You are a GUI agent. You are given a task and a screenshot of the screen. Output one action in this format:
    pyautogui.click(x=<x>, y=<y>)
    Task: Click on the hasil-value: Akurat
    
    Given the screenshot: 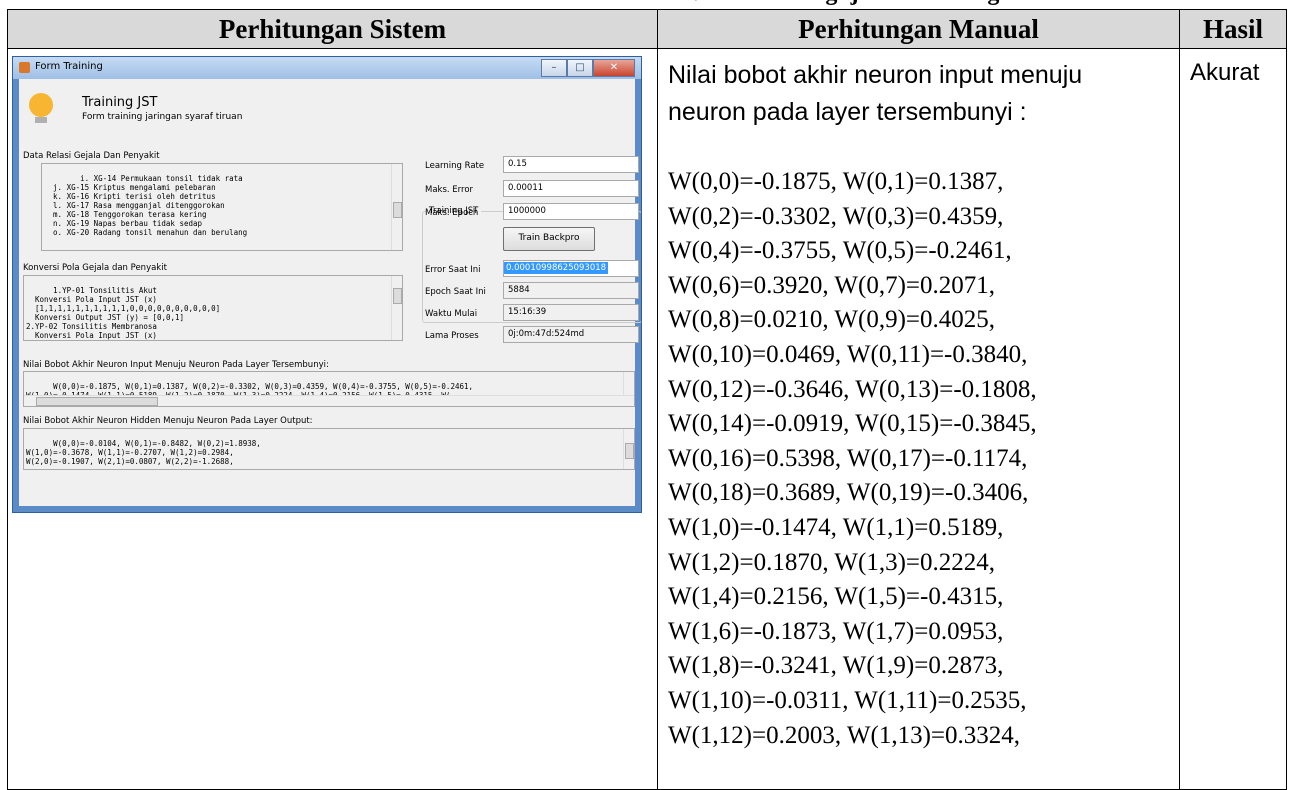 What is the action you would take?
    pyautogui.click(x=1225, y=72)
    